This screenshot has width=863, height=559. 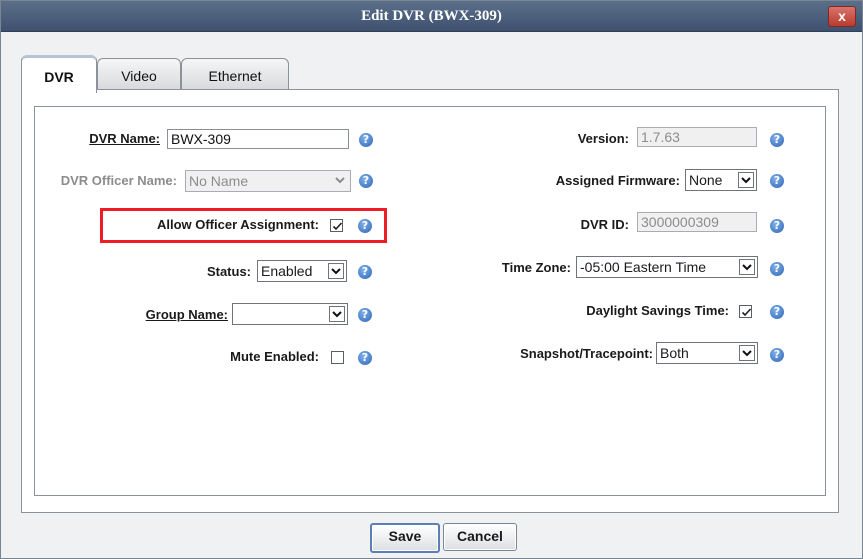 What do you see at coordinates (287, 271) in the screenshot?
I see `status-value: Enabled` at bounding box center [287, 271].